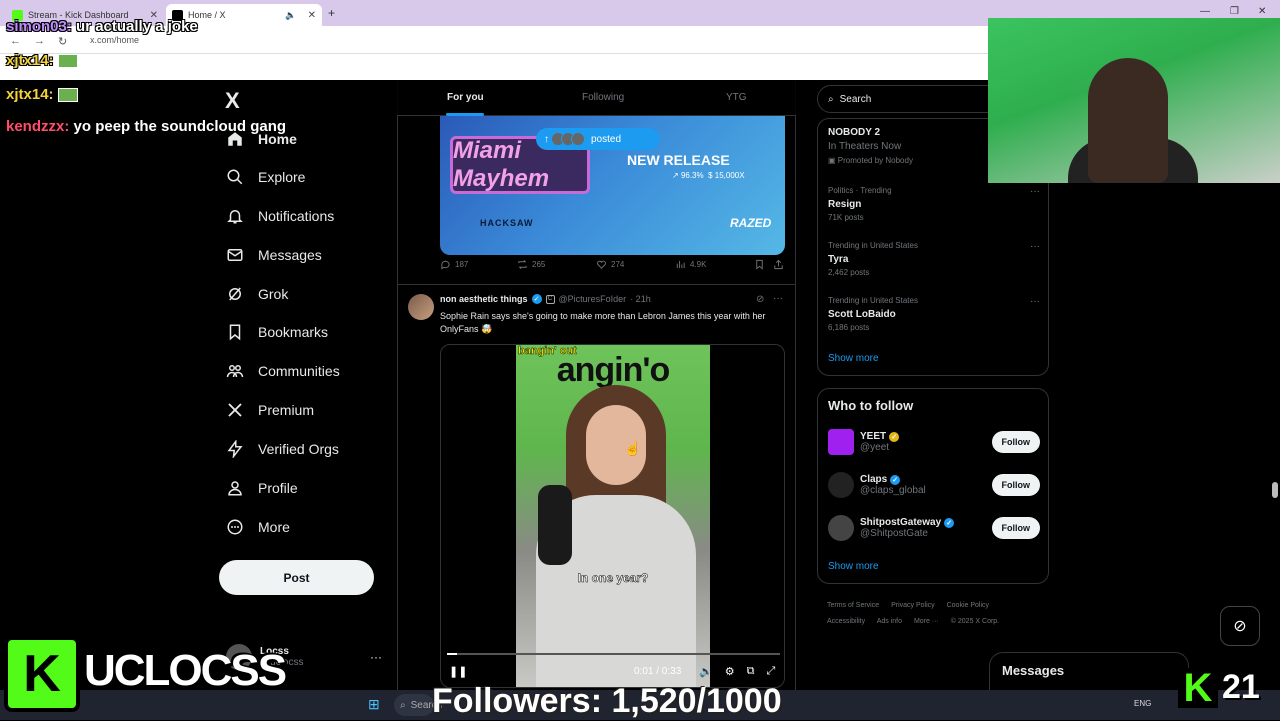 Image resolution: width=1280 pixels, height=721 pixels. Describe the element at coordinates (265, 177) in the screenshot. I see `sidebar-item-explore: Explore` at that location.